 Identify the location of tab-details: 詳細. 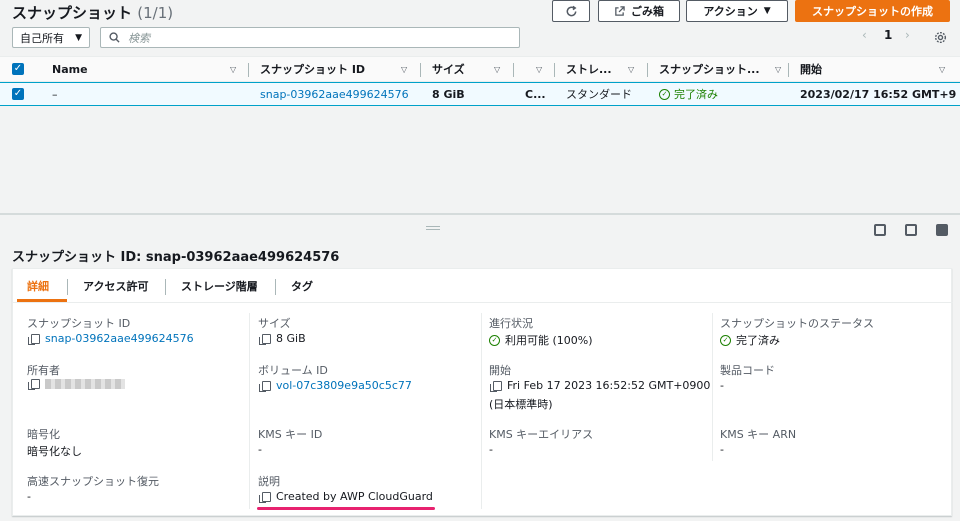
(38, 286).